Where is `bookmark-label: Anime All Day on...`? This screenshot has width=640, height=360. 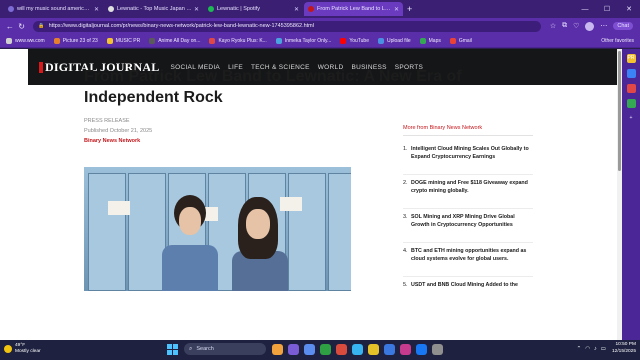 bookmark-label: Anime All Day on... is located at coordinates (179, 40).